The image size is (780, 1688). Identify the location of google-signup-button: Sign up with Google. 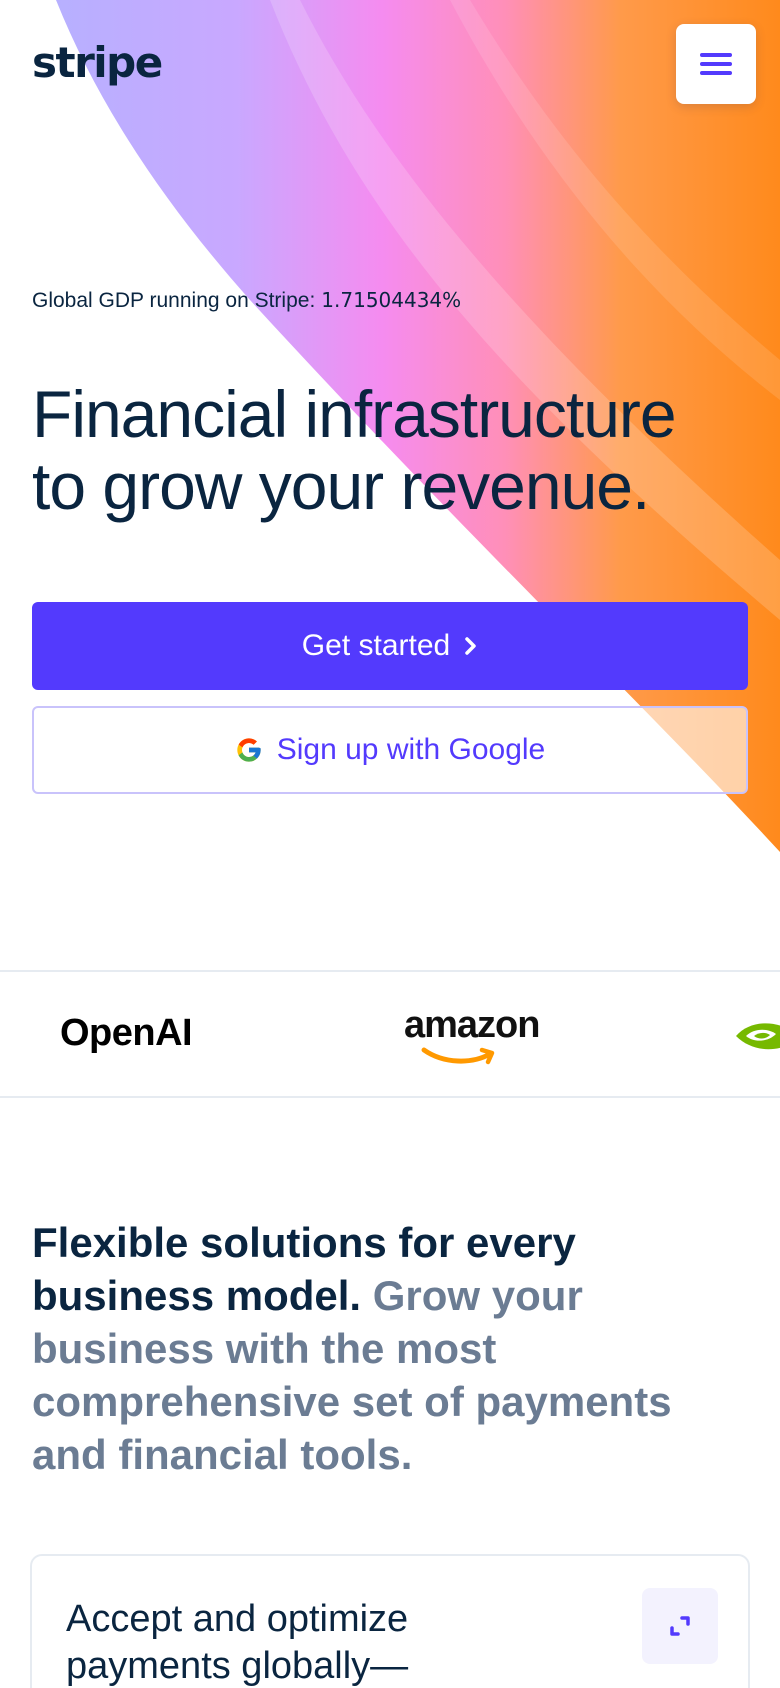
(390, 750).